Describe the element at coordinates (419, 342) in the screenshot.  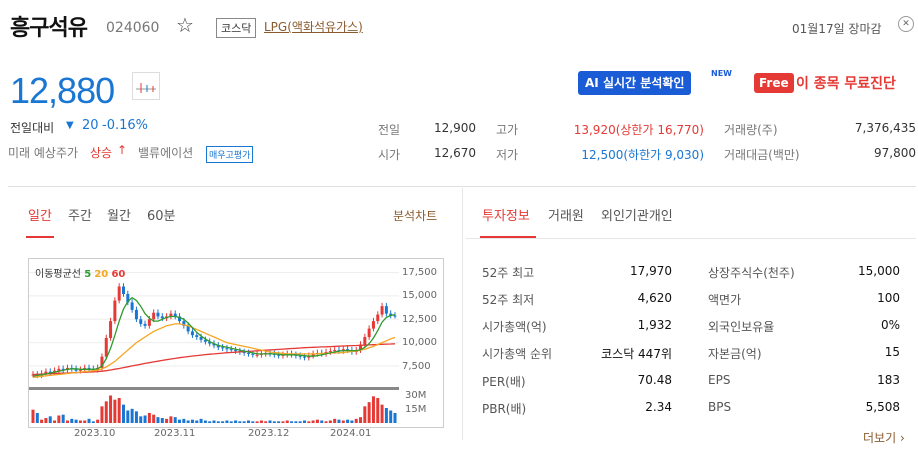
I see `y-tick-10000: 10,000` at that location.